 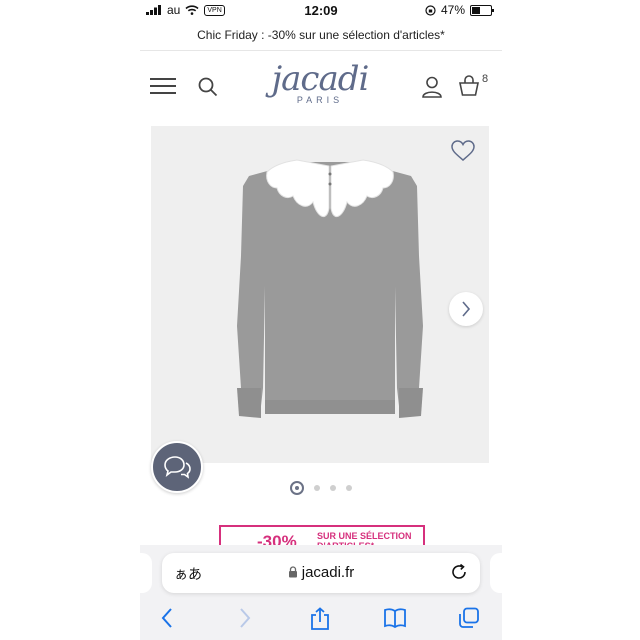 I want to click on chevron-right-icon, so click(x=466, y=309).